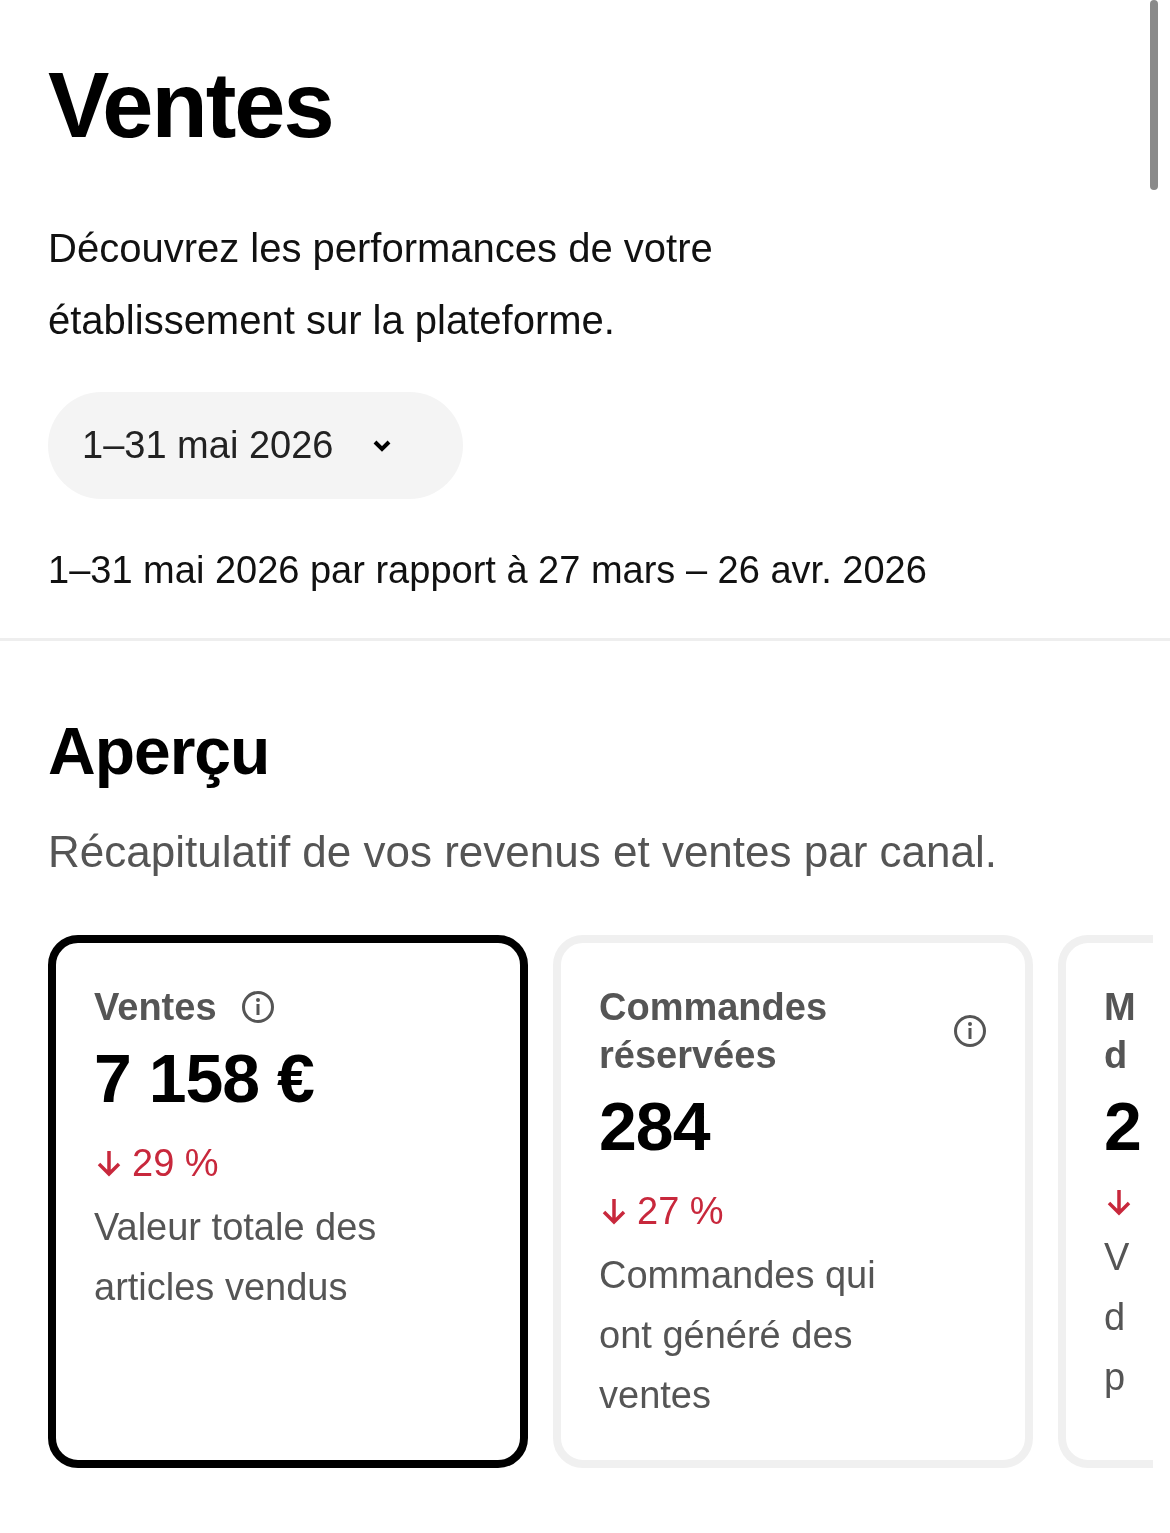 The width and height of the screenshot is (1170, 1533). I want to click on card-title: Ventes, so click(155, 1007).